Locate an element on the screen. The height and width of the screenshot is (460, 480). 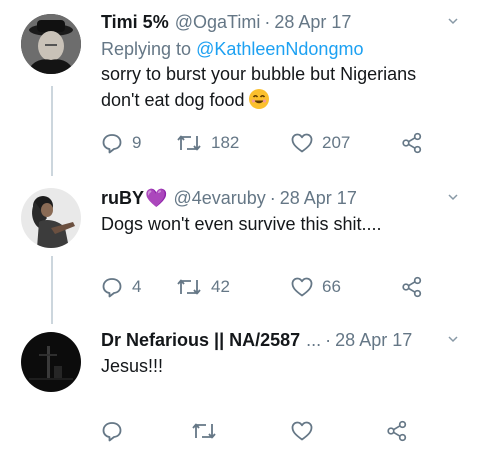
tweet-text: Jesus!!! is located at coordinates (270, 366).